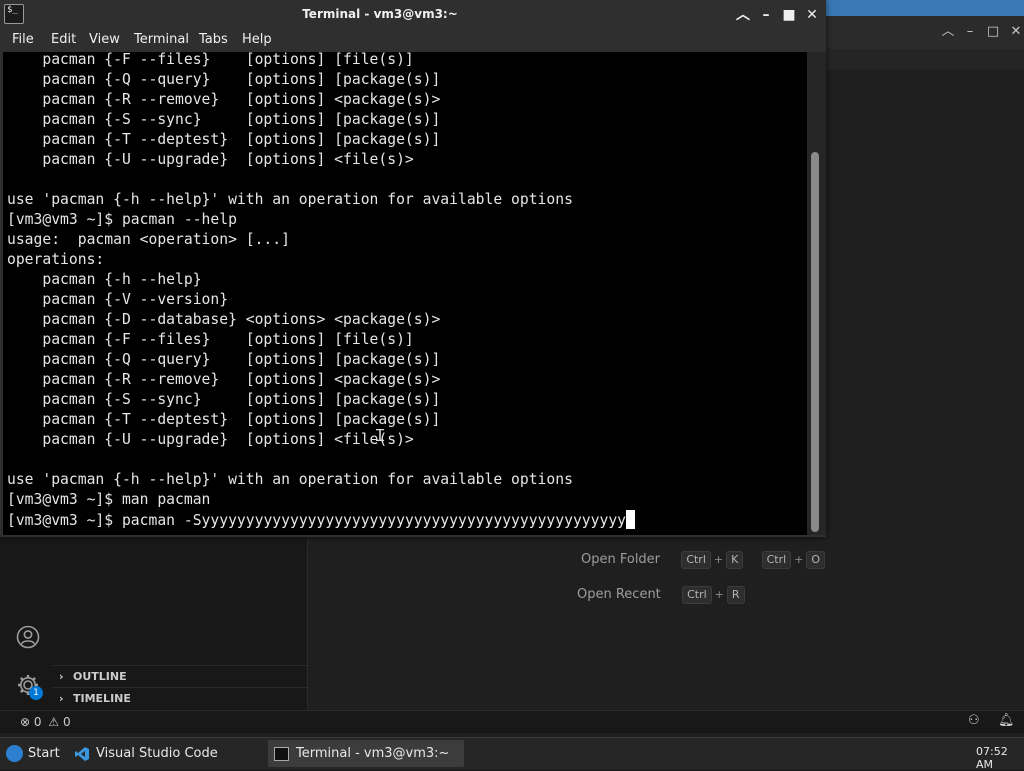 The width and height of the screenshot is (1024, 771). Describe the element at coordinates (23, 39) in the screenshot. I see `menu-file: File` at that location.